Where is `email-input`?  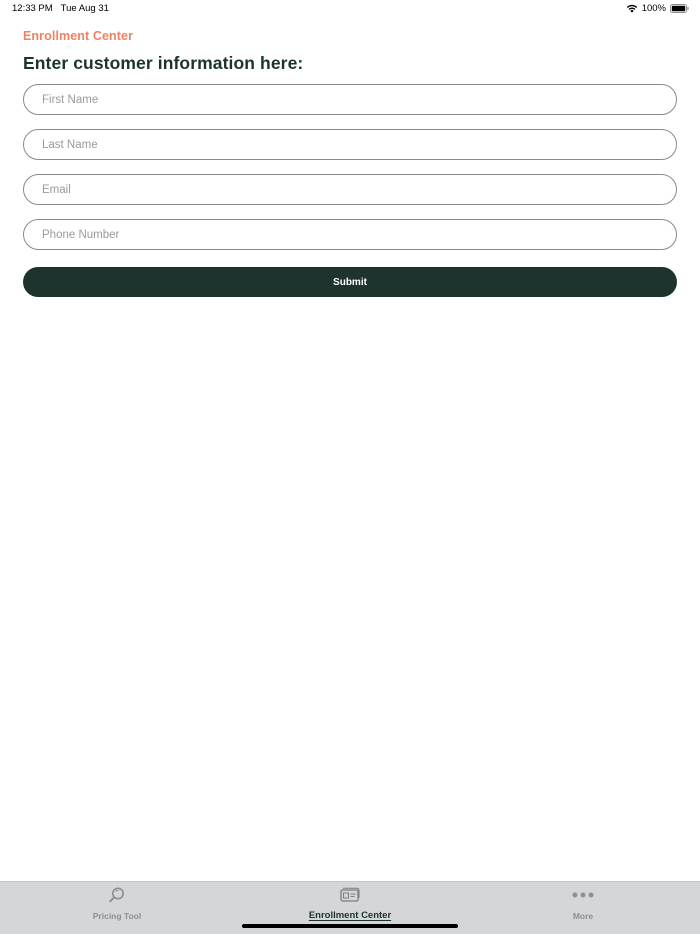 email-input is located at coordinates (350, 189).